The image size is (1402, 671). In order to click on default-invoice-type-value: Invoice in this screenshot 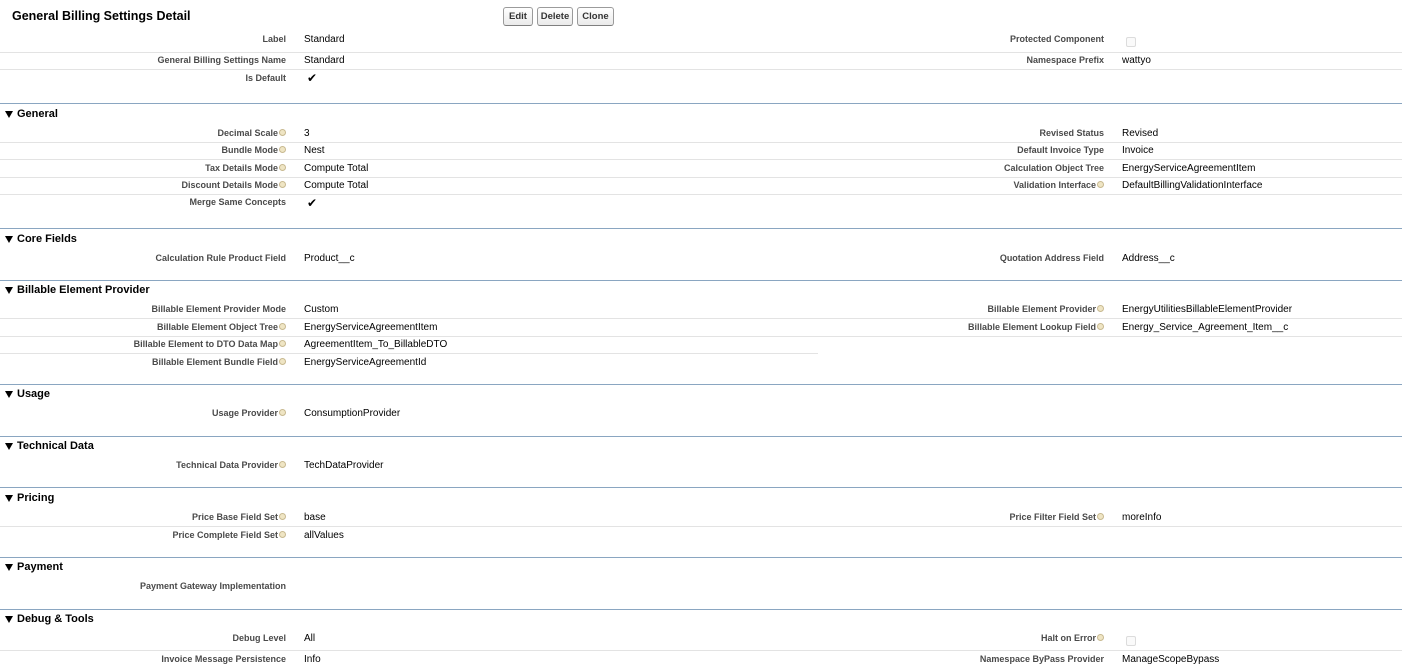, I will do `click(1138, 150)`.